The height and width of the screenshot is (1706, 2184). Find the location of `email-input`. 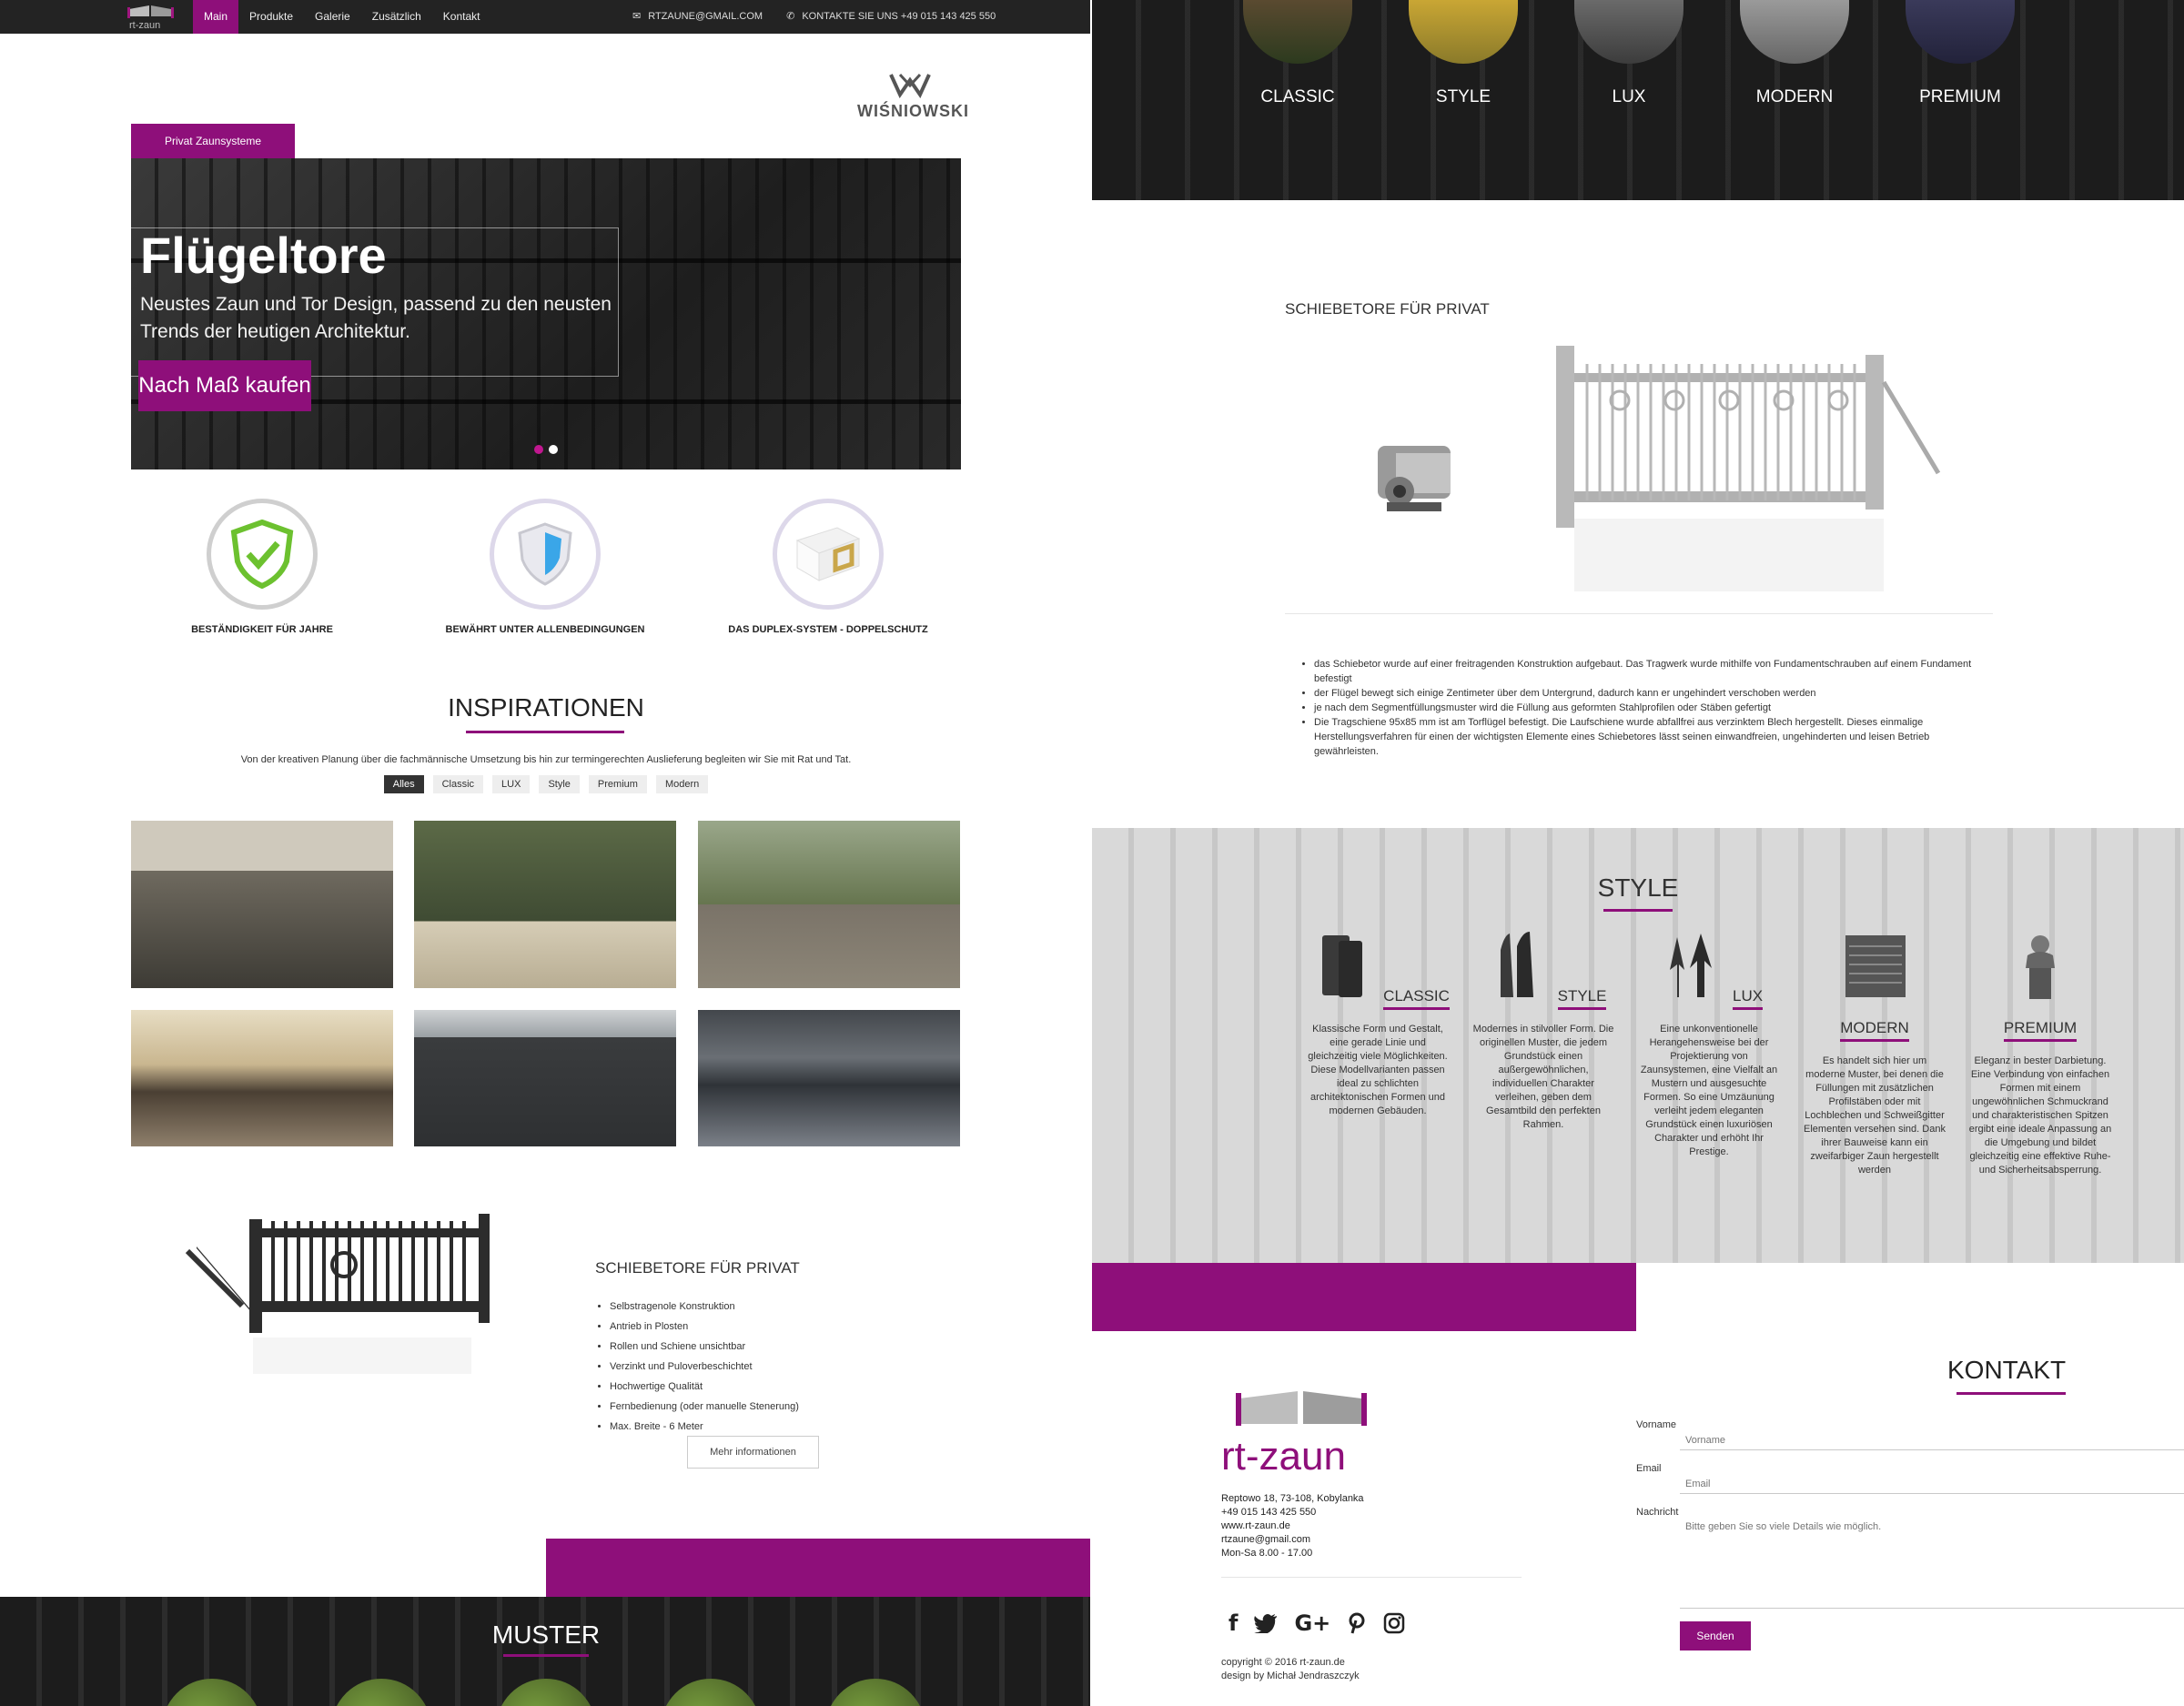

email-input is located at coordinates (1932, 1484).